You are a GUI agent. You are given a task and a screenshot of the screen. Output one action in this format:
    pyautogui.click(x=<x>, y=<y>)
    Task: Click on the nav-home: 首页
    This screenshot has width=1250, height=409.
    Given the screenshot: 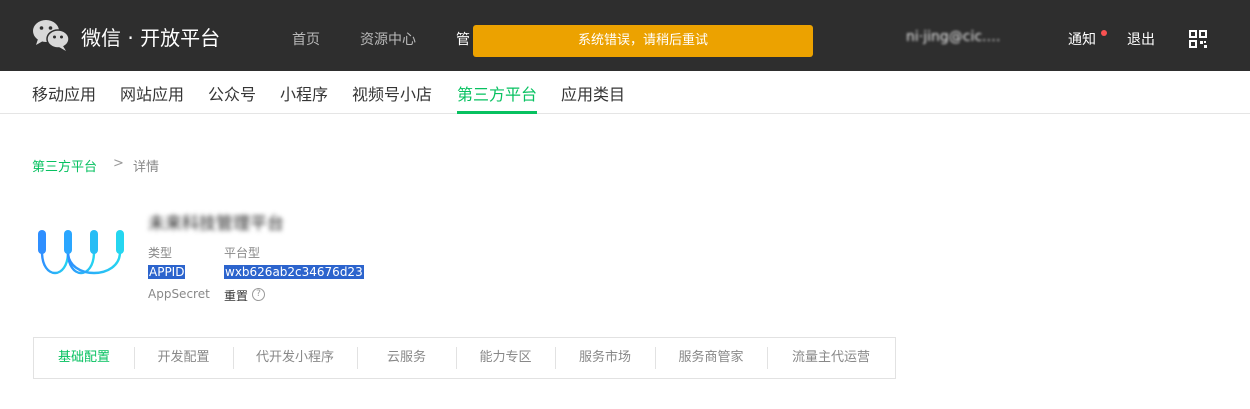 What is the action you would take?
    pyautogui.click(x=306, y=39)
    